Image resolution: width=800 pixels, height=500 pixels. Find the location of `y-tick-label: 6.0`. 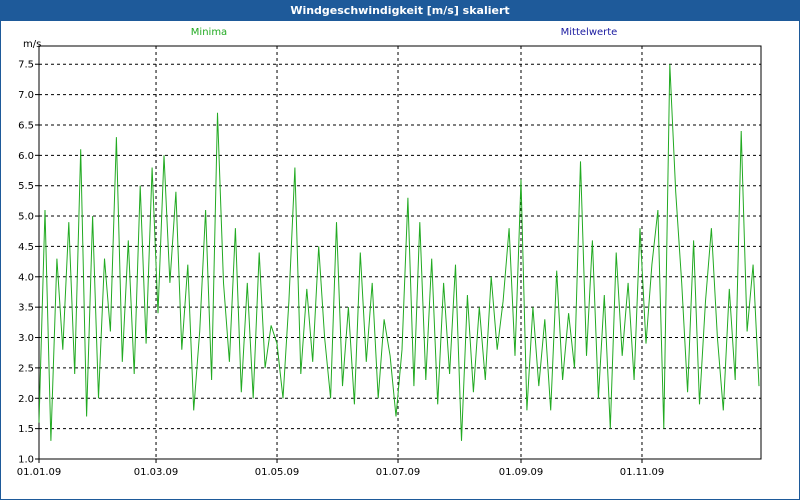

y-tick-label: 6.0 is located at coordinates (26, 156).